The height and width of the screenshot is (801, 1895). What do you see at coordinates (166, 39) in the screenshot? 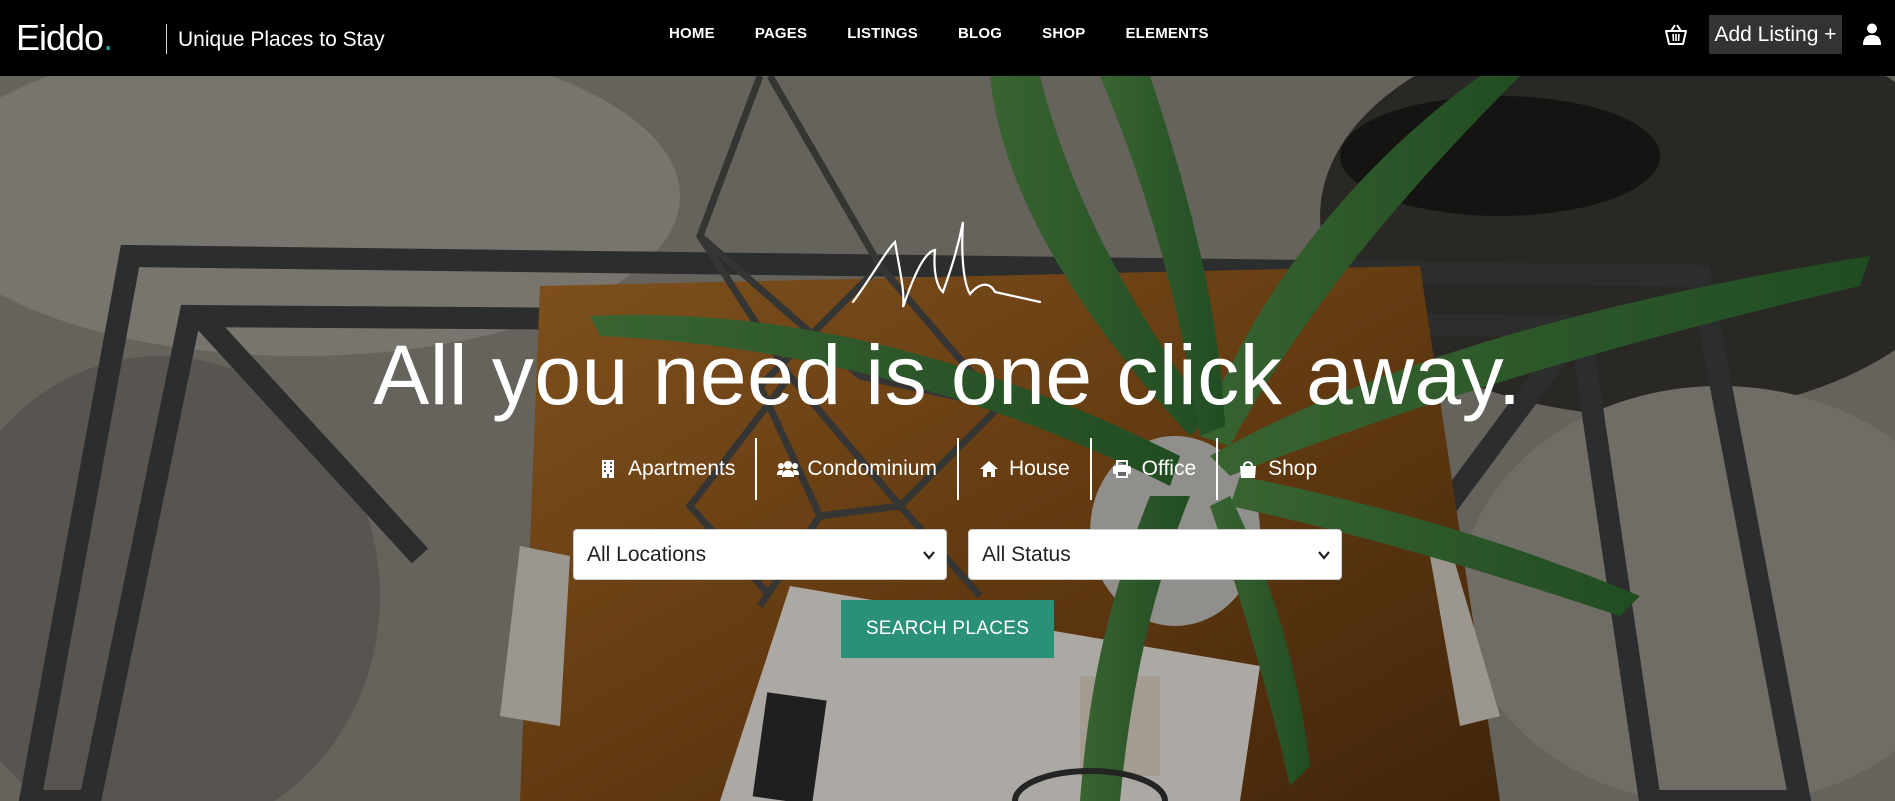
I see `tagline-divider` at bounding box center [166, 39].